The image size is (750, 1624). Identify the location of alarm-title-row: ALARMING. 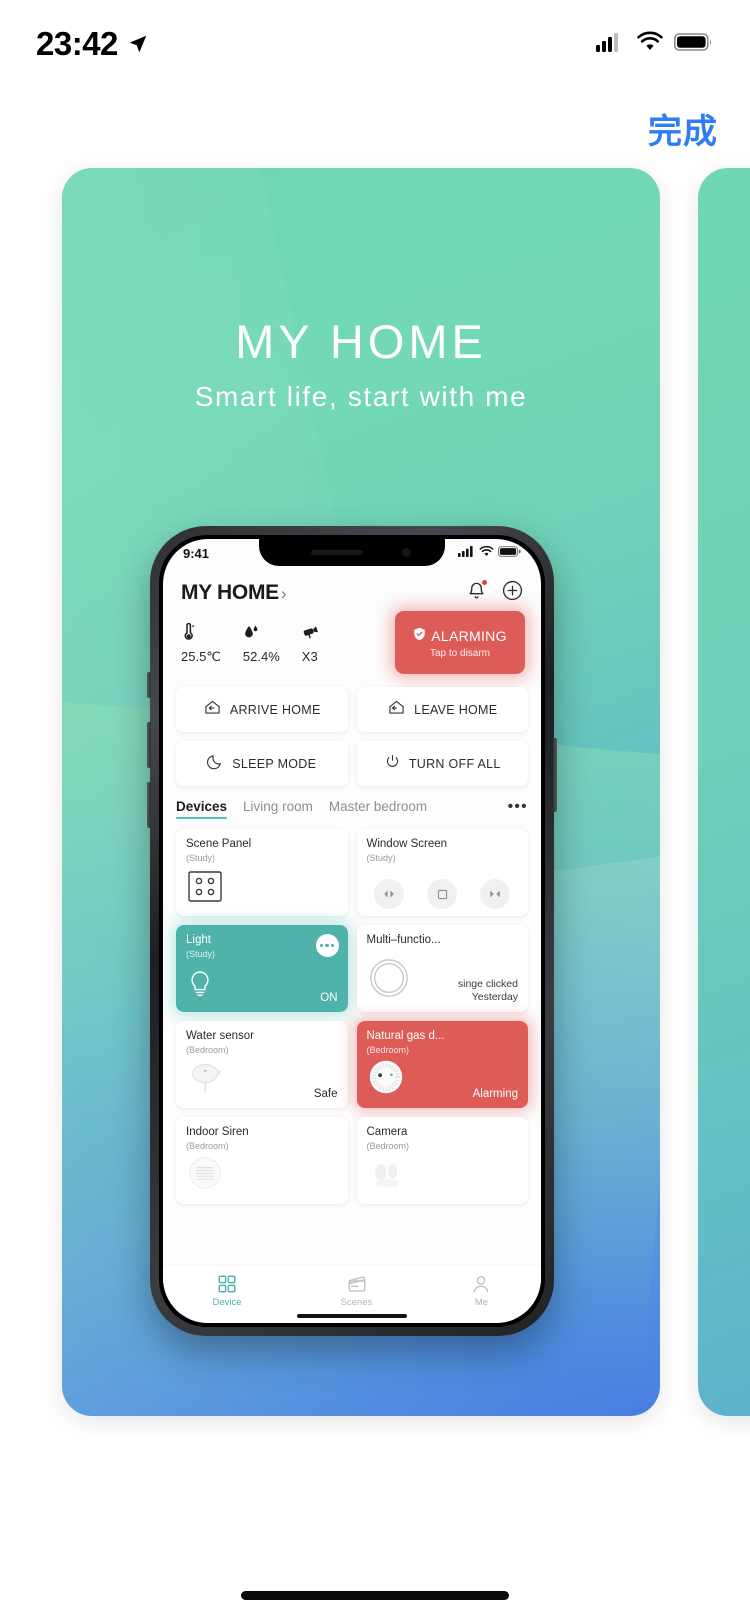
(460, 636).